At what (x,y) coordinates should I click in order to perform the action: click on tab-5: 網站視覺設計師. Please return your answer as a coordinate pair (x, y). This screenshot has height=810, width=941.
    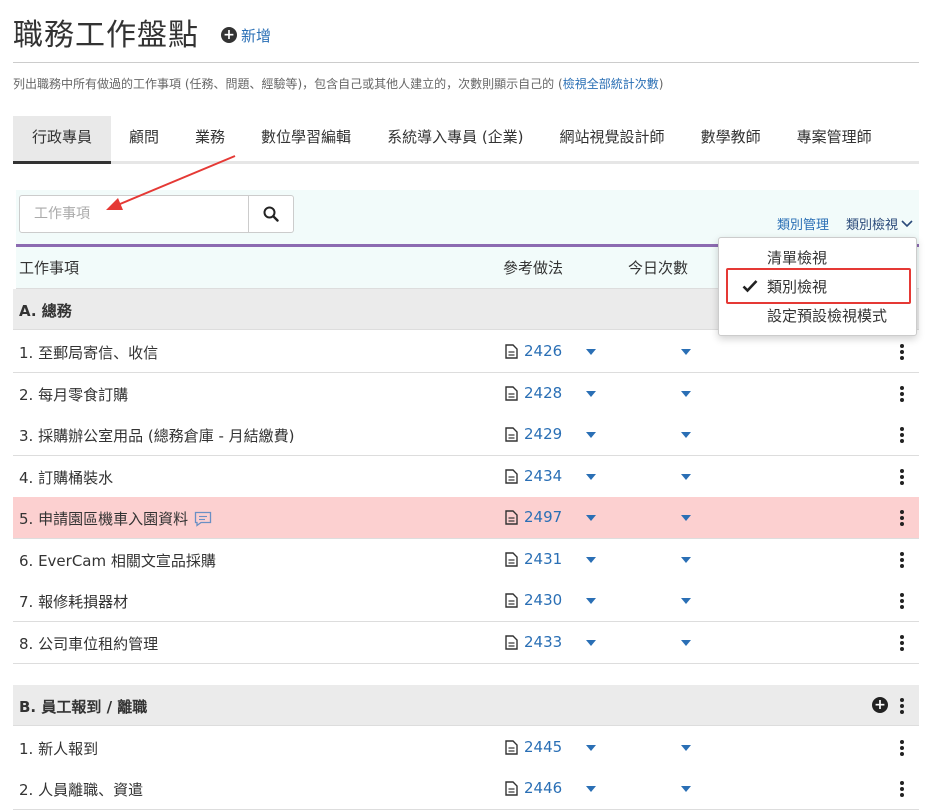
    Looking at the image, I should click on (612, 138).